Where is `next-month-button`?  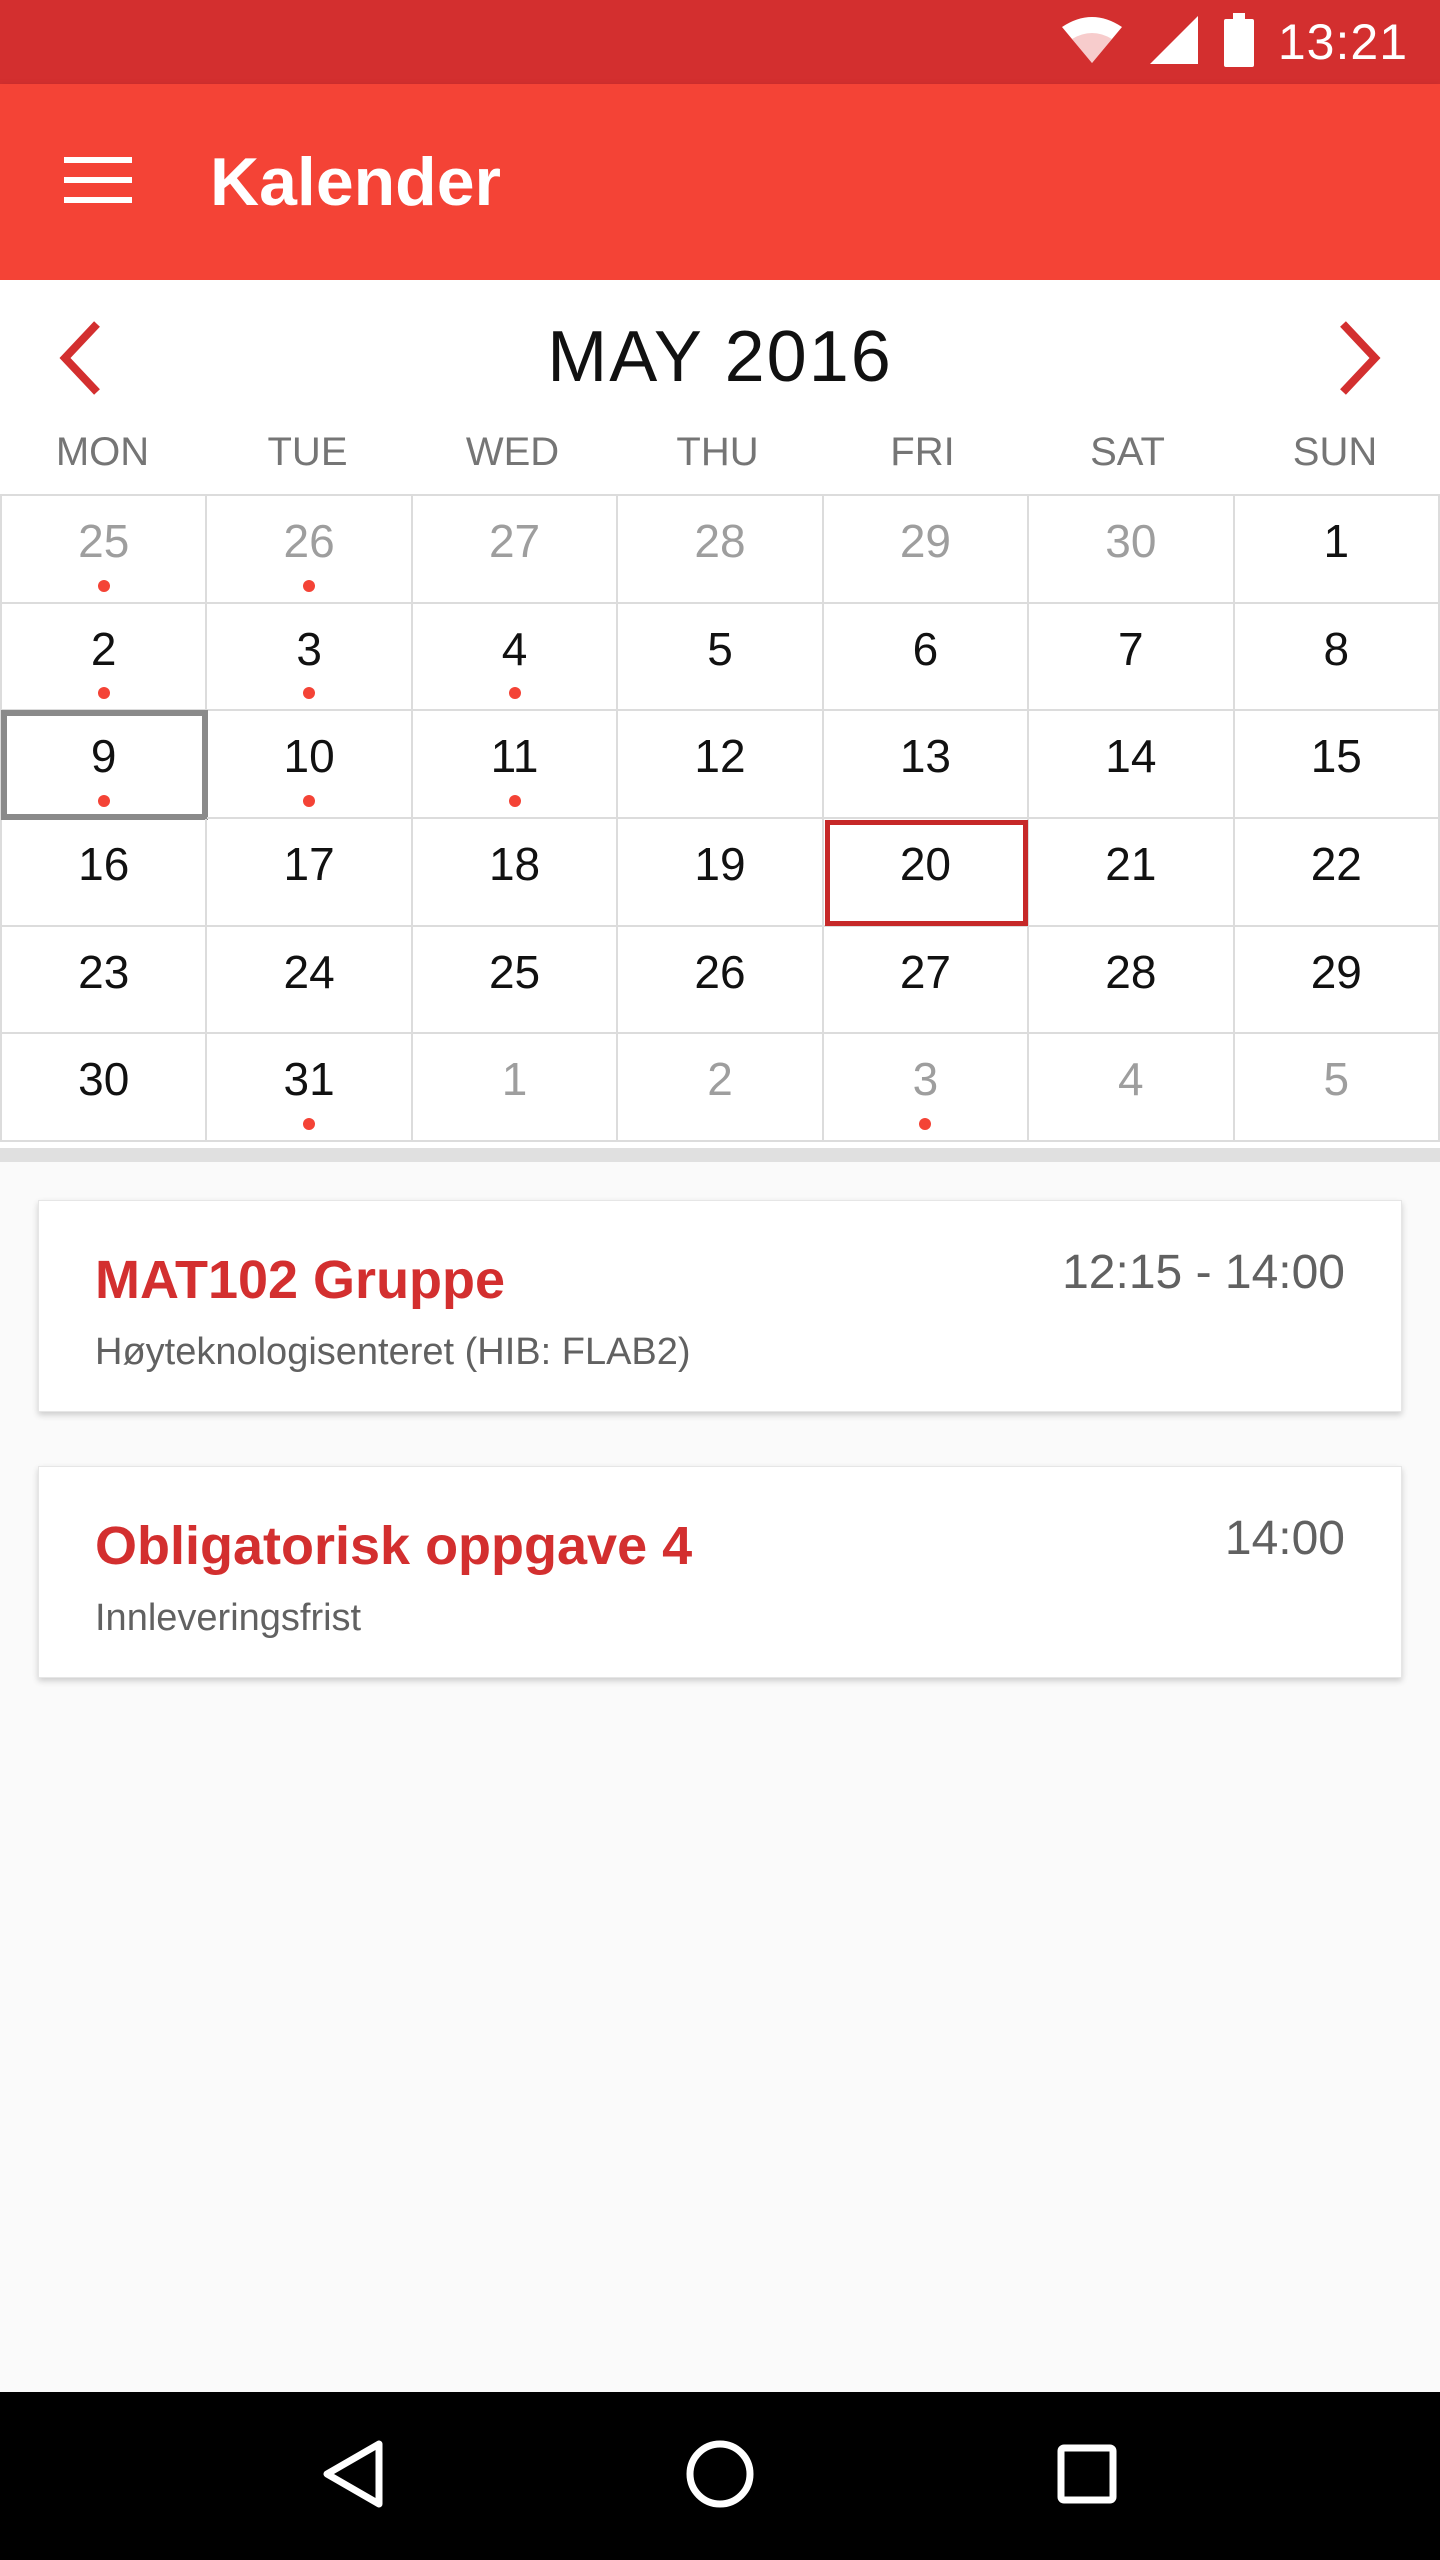
next-month-button is located at coordinates (1360, 360).